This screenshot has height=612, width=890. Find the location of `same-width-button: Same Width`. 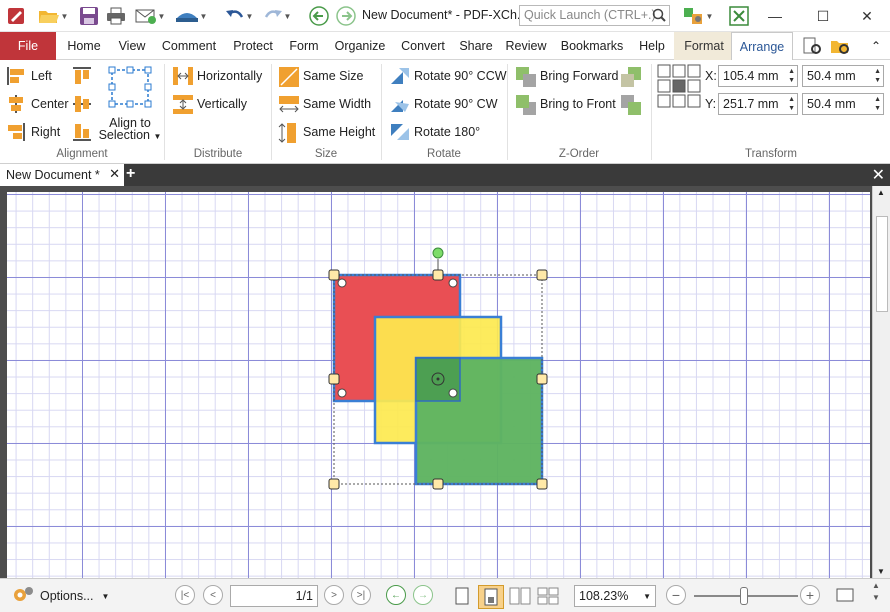

same-width-button: Same Width is located at coordinates (324, 104).